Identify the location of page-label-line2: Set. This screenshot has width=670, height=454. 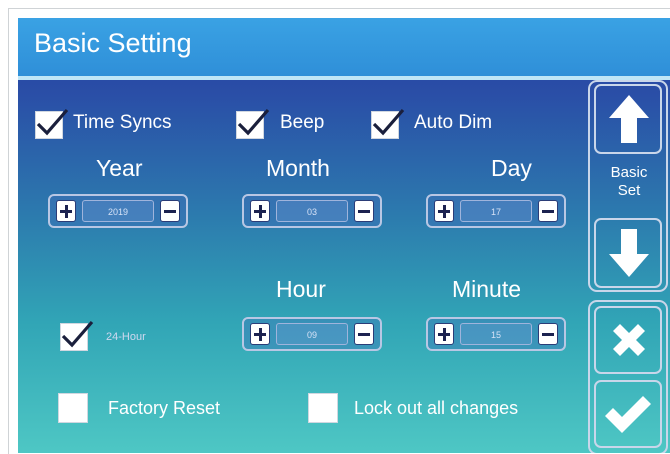
(629, 190).